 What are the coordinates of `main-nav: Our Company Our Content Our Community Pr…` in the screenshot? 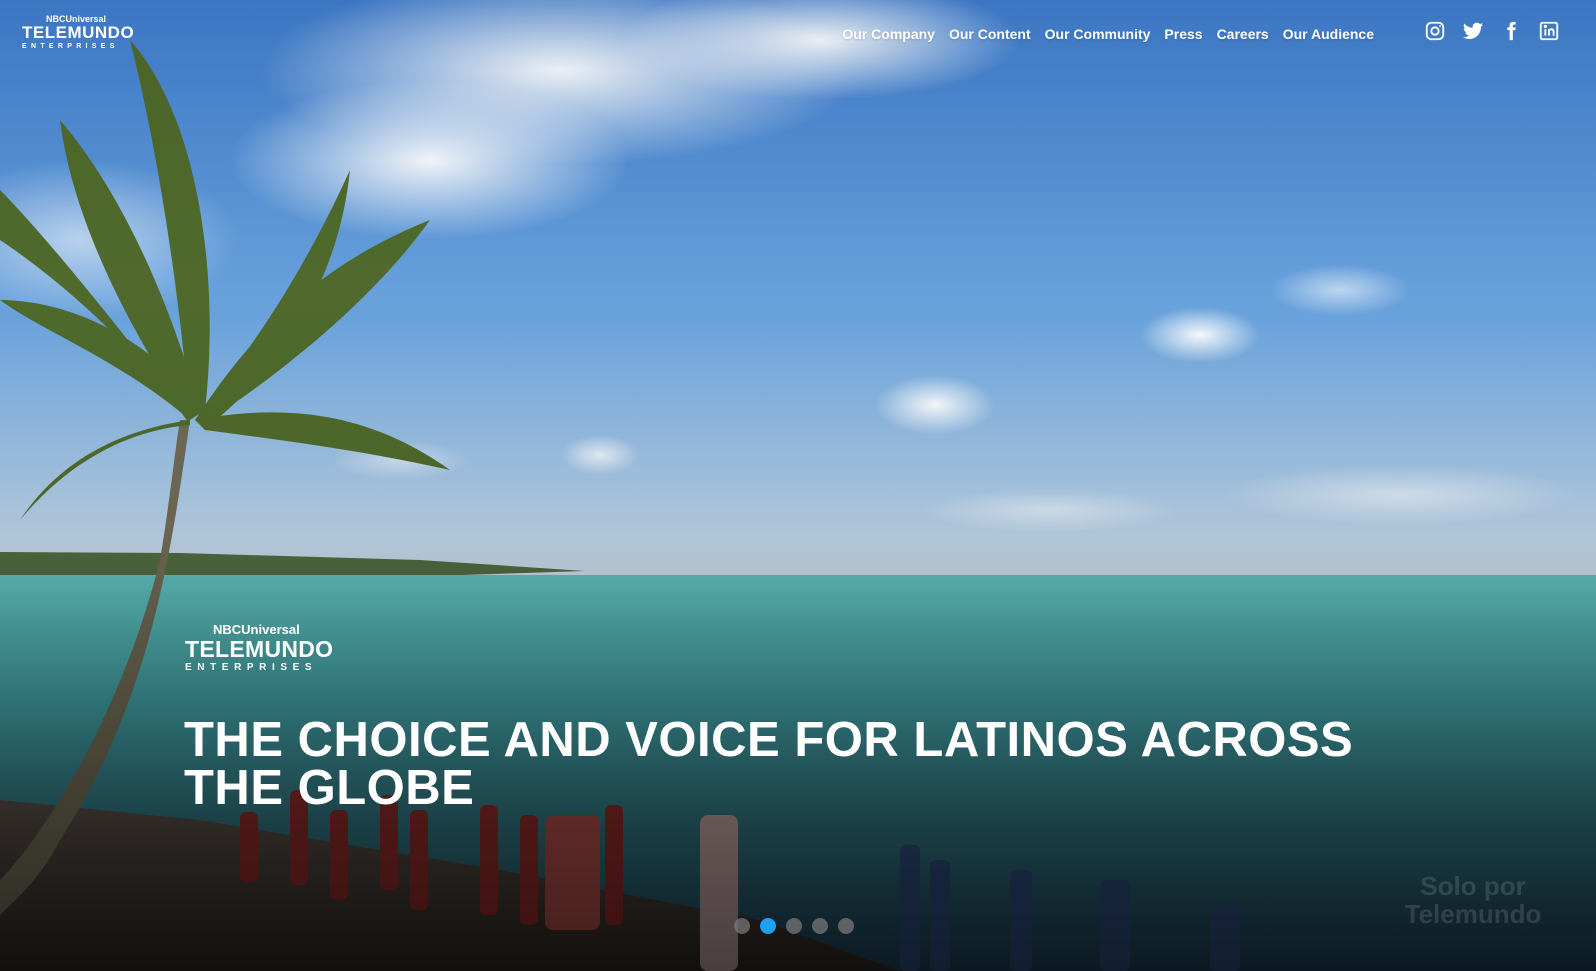 It's located at (1108, 34).